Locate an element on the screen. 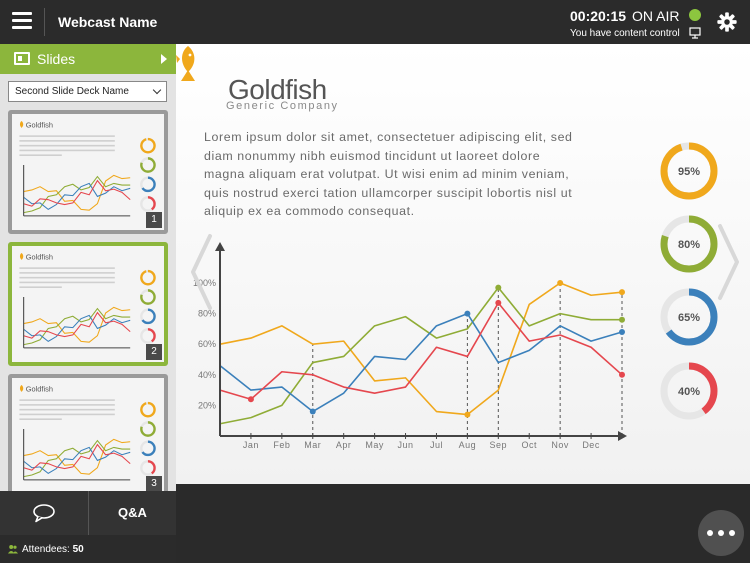 The height and width of the screenshot is (563, 750). chat-button is located at coordinates (44, 513).